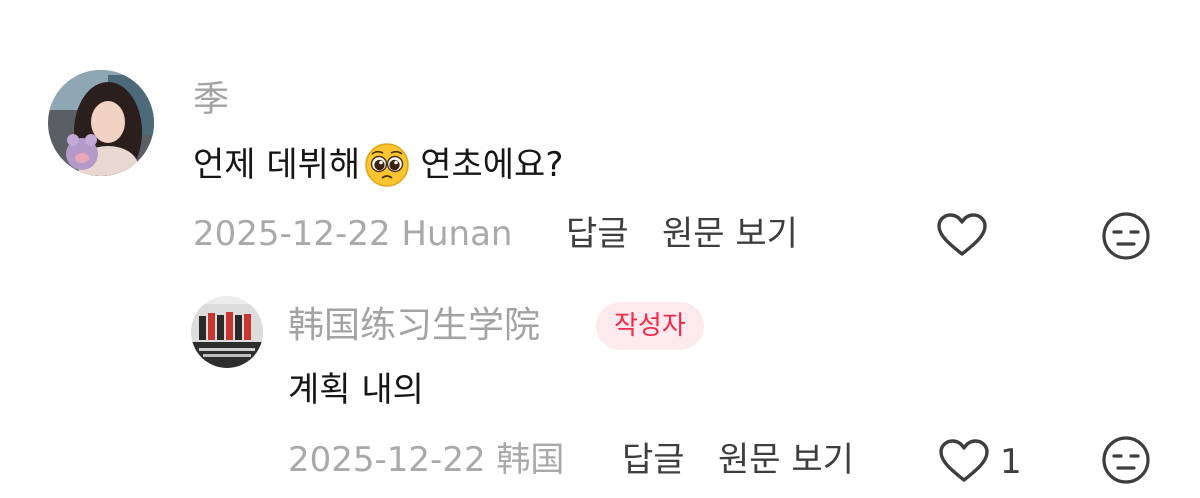 This screenshot has height=498, width=1200. Describe the element at coordinates (1011, 462) in the screenshot. I see `like-count: 1` at that location.